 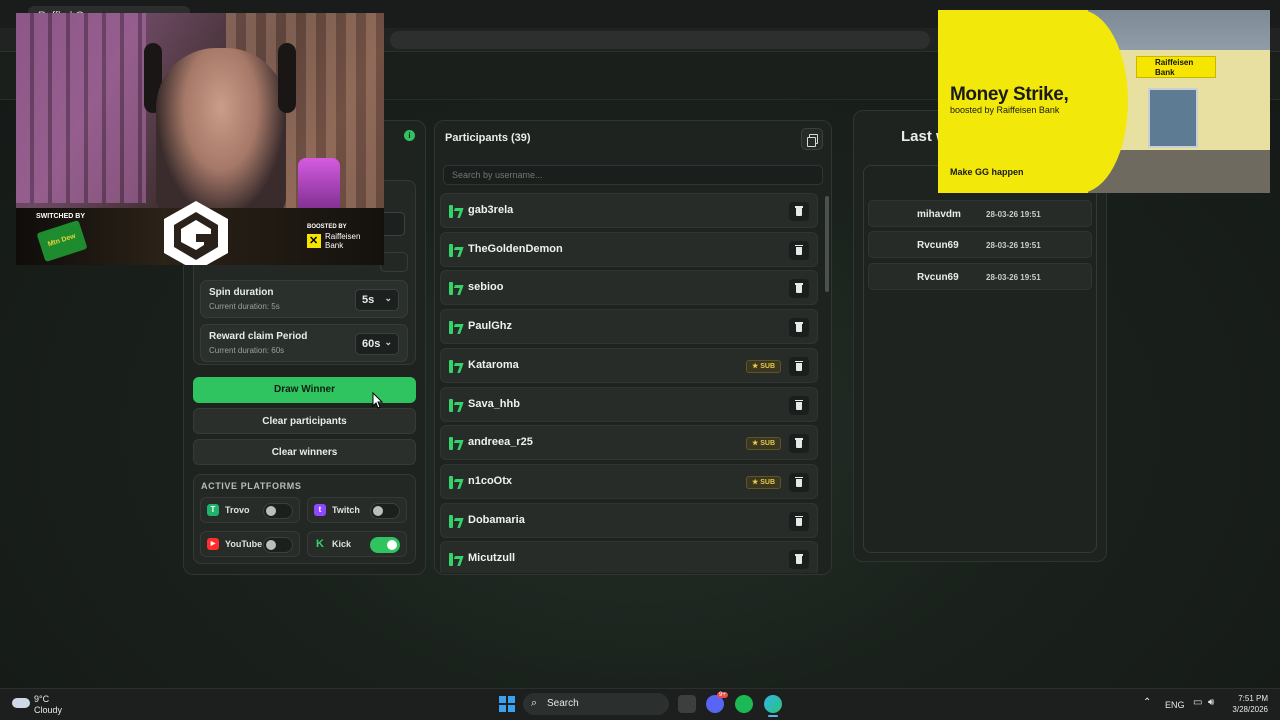 What do you see at coordinates (486, 287) in the screenshot?
I see `participant-name: sebioo` at bounding box center [486, 287].